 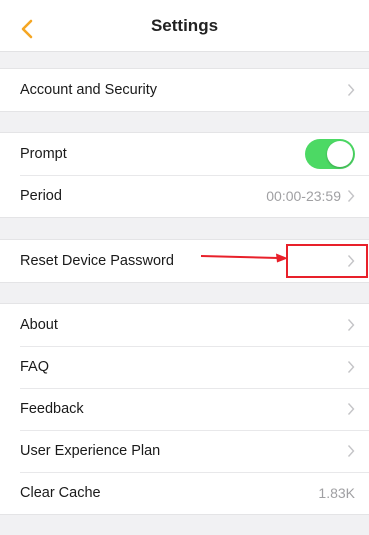 What do you see at coordinates (89, 90) in the screenshot?
I see `row-label: Account and Security` at bounding box center [89, 90].